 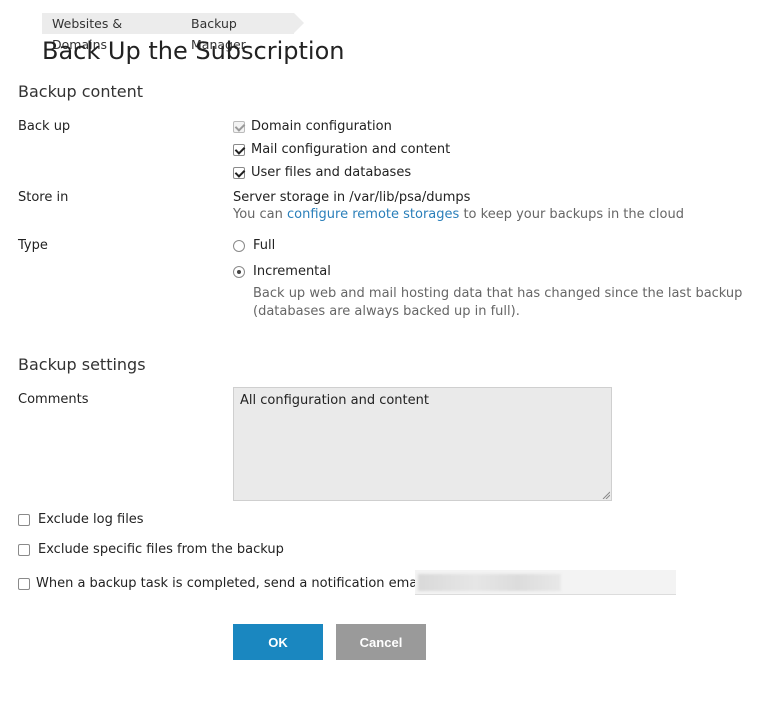 I want to click on exclude-log-files-option: Exclude log files, so click(x=81, y=519).